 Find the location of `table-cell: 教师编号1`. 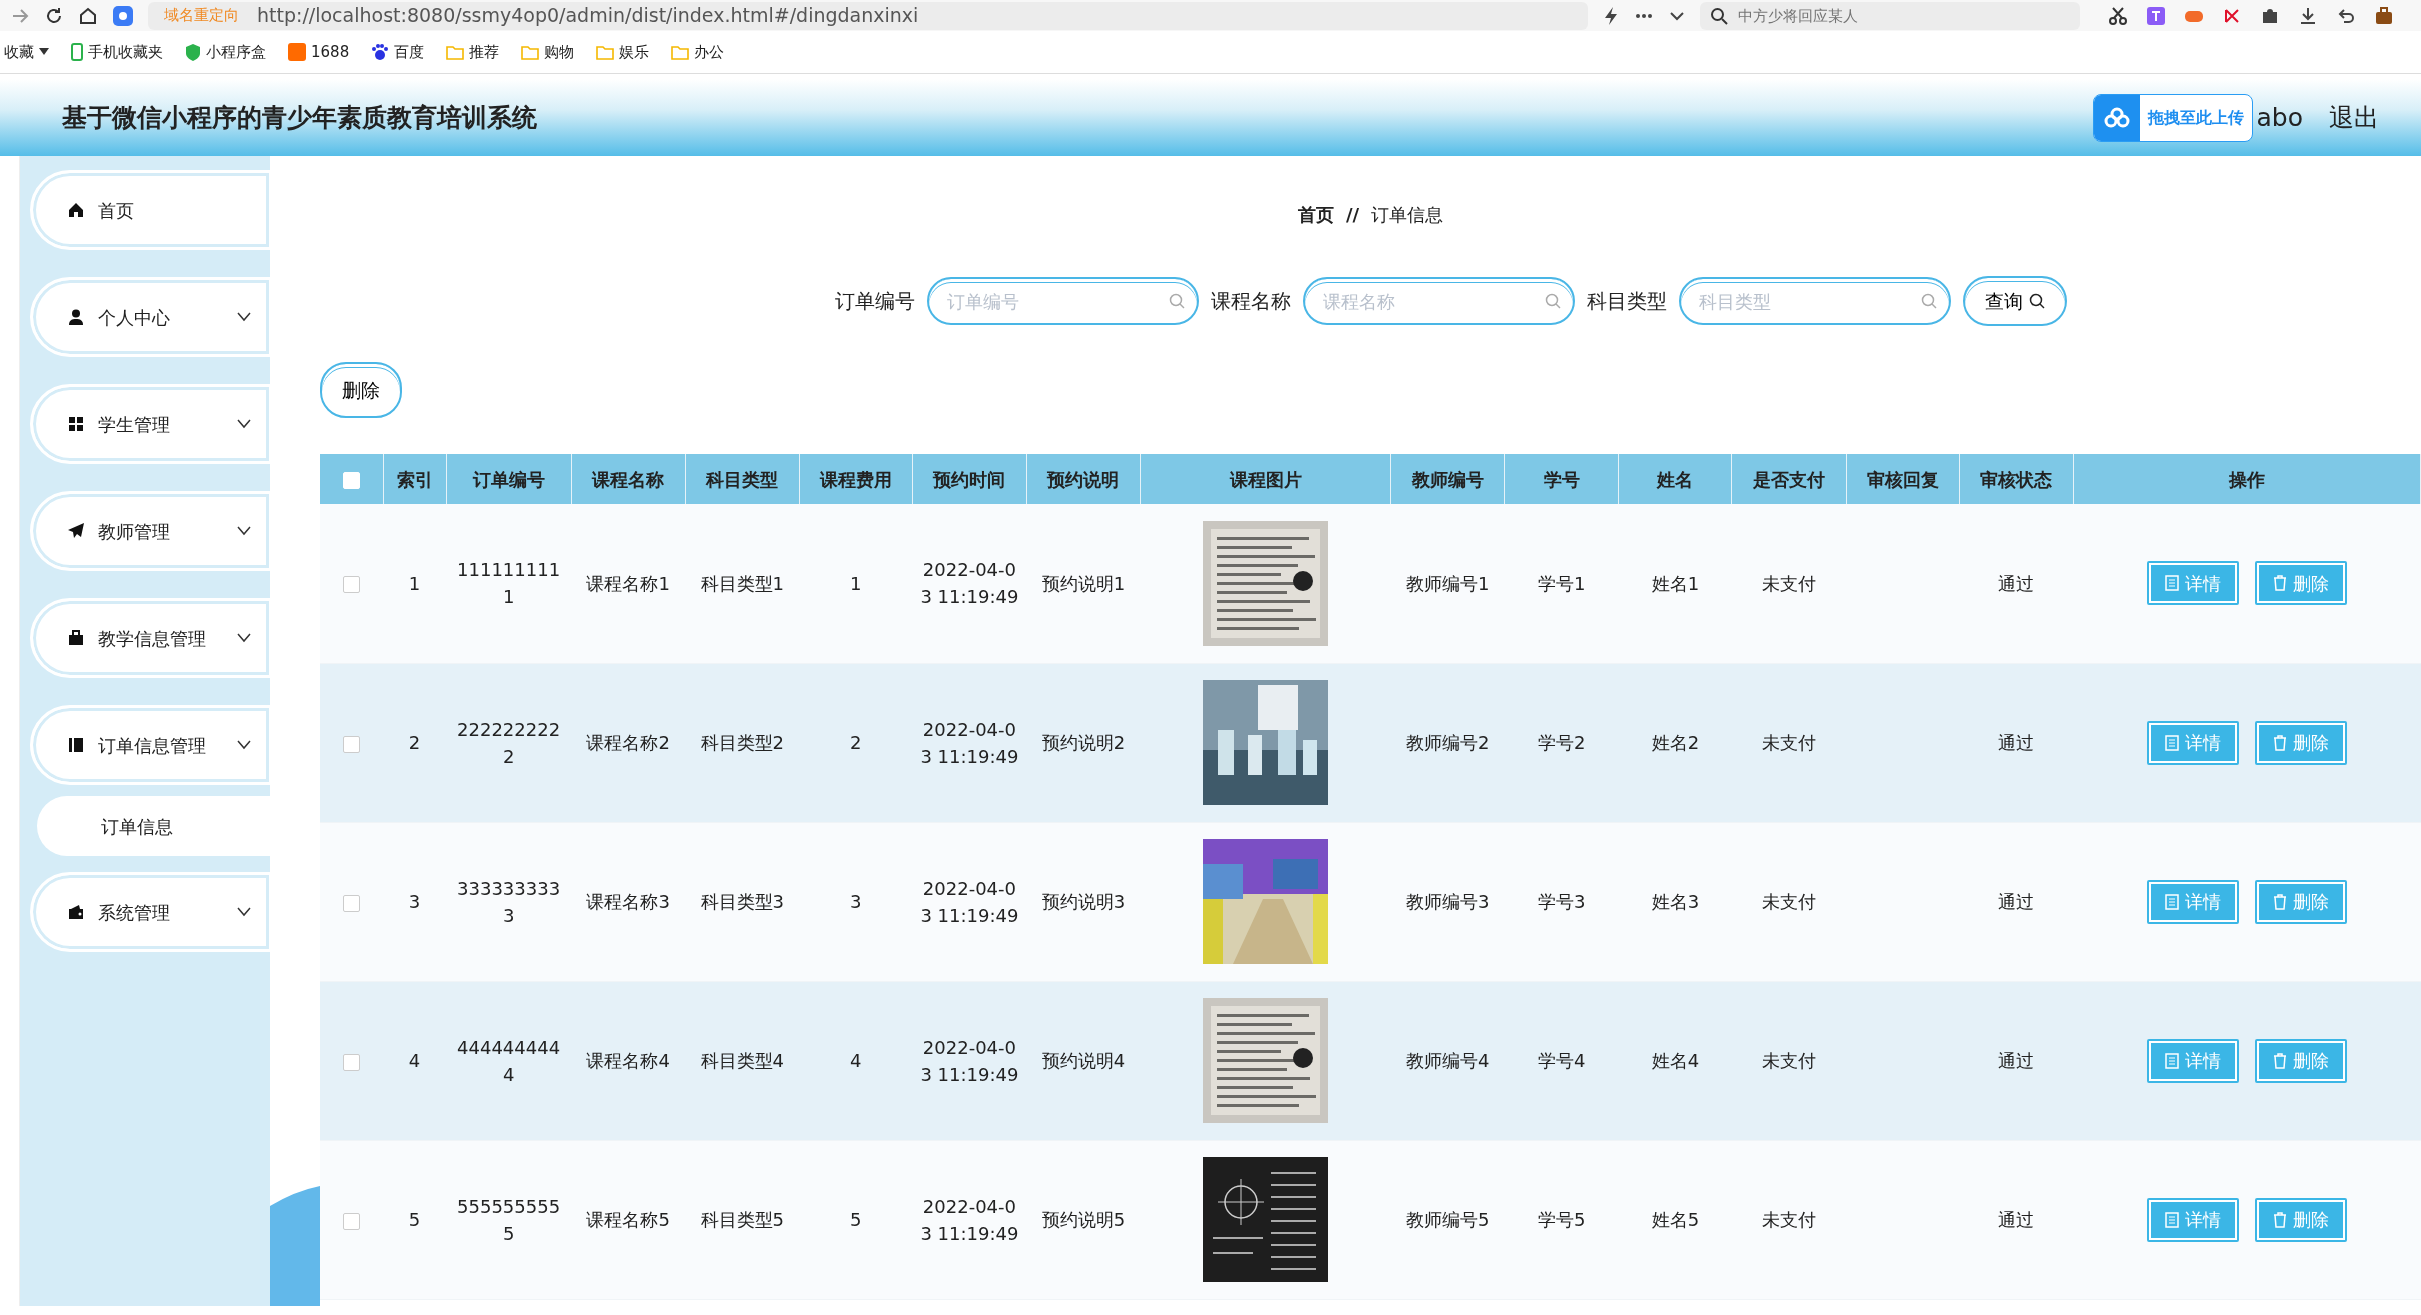

table-cell: 教师编号1 is located at coordinates (1448, 583).